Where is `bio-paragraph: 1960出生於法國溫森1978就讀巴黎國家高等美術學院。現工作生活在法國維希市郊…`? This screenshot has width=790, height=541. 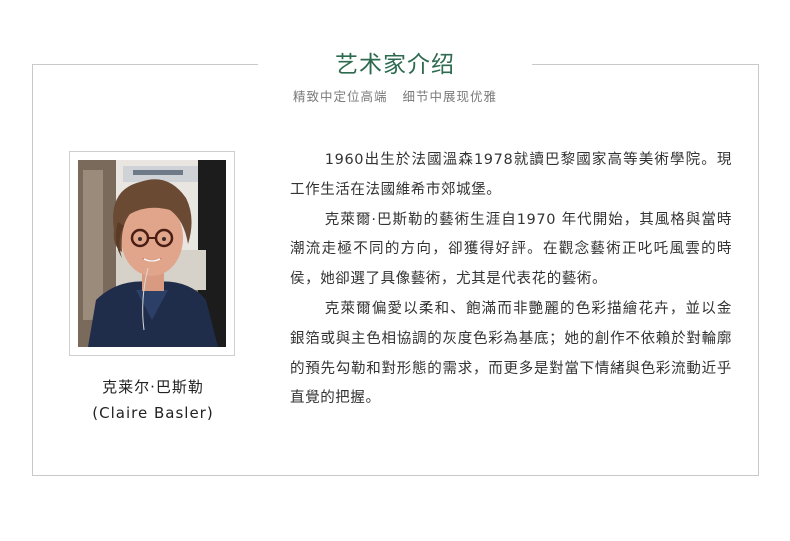
bio-paragraph: 1960出生於法國溫森1978就讀巴黎國家高等美術學院。現工作生活在法國維希市郊… is located at coordinates (511, 175).